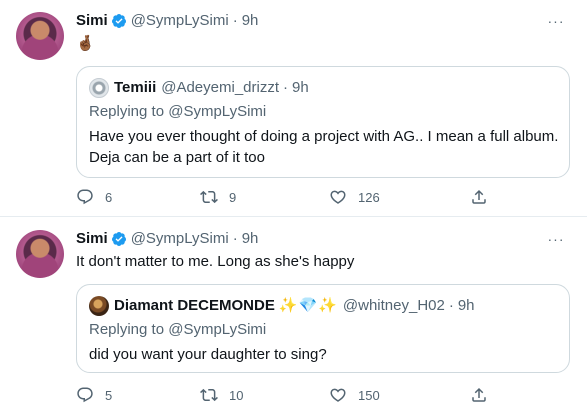 The height and width of the screenshot is (420, 587). What do you see at coordinates (369, 395) in the screenshot?
I see `like-count: 150` at bounding box center [369, 395].